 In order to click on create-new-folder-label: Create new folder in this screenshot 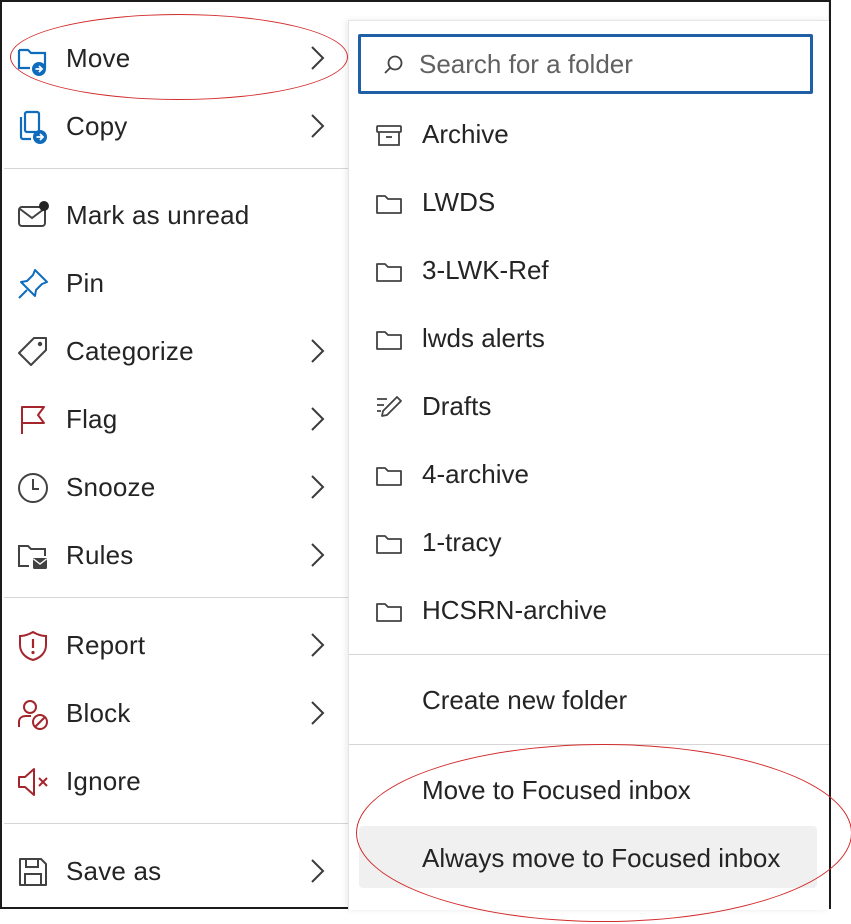, I will do `click(525, 700)`.